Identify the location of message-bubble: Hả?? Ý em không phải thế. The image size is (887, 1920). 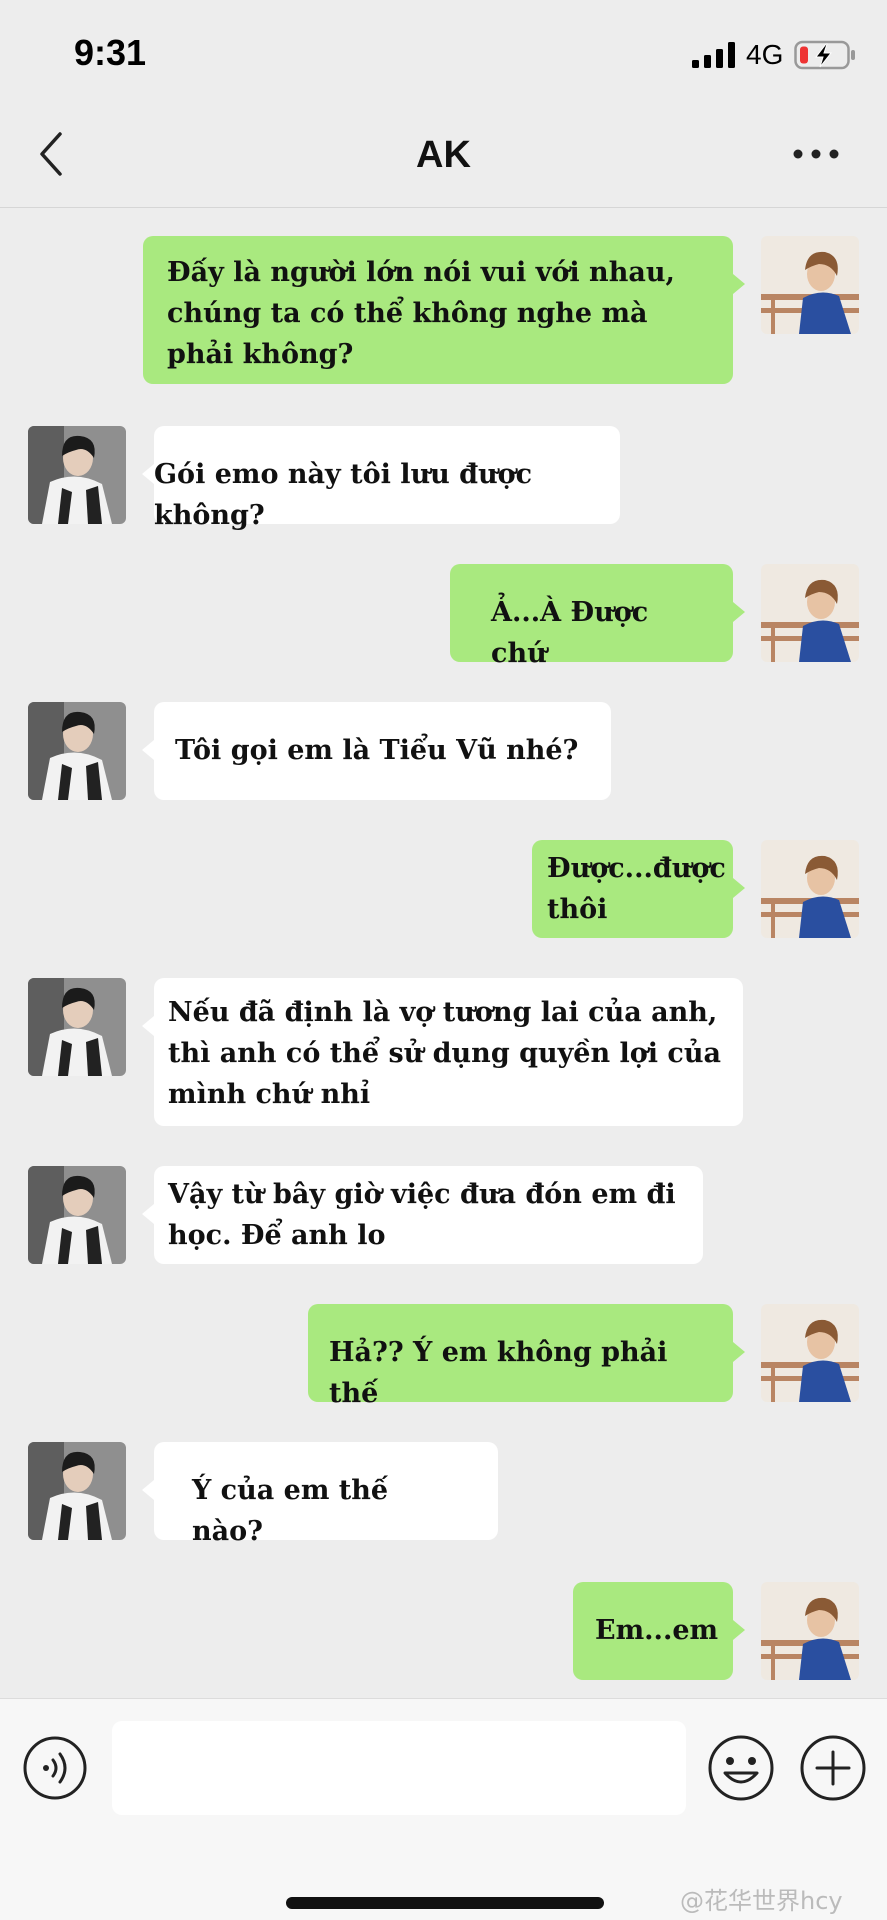
(520, 1356).